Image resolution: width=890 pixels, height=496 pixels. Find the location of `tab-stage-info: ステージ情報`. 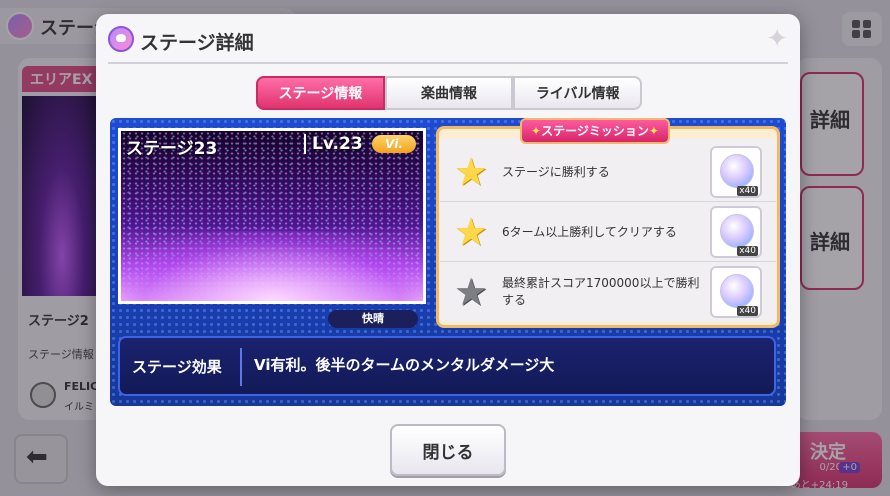

tab-stage-info: ステージ情報 is located at coordinates (320, 93).